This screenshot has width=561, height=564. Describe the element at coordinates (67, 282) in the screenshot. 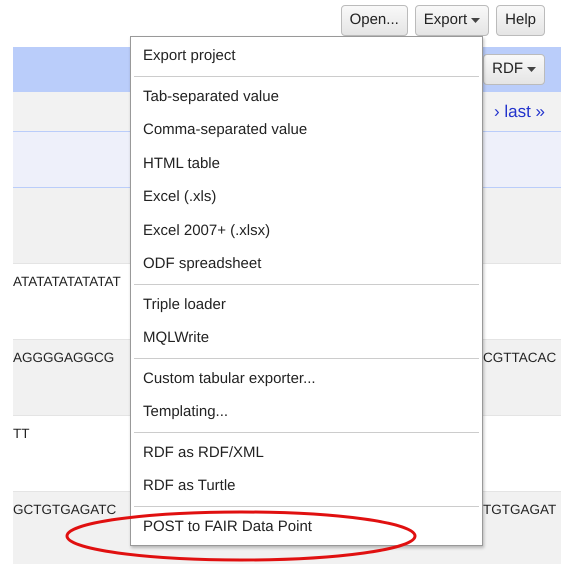

I see `table-cell-text: ATATATATATATAT` at that location.